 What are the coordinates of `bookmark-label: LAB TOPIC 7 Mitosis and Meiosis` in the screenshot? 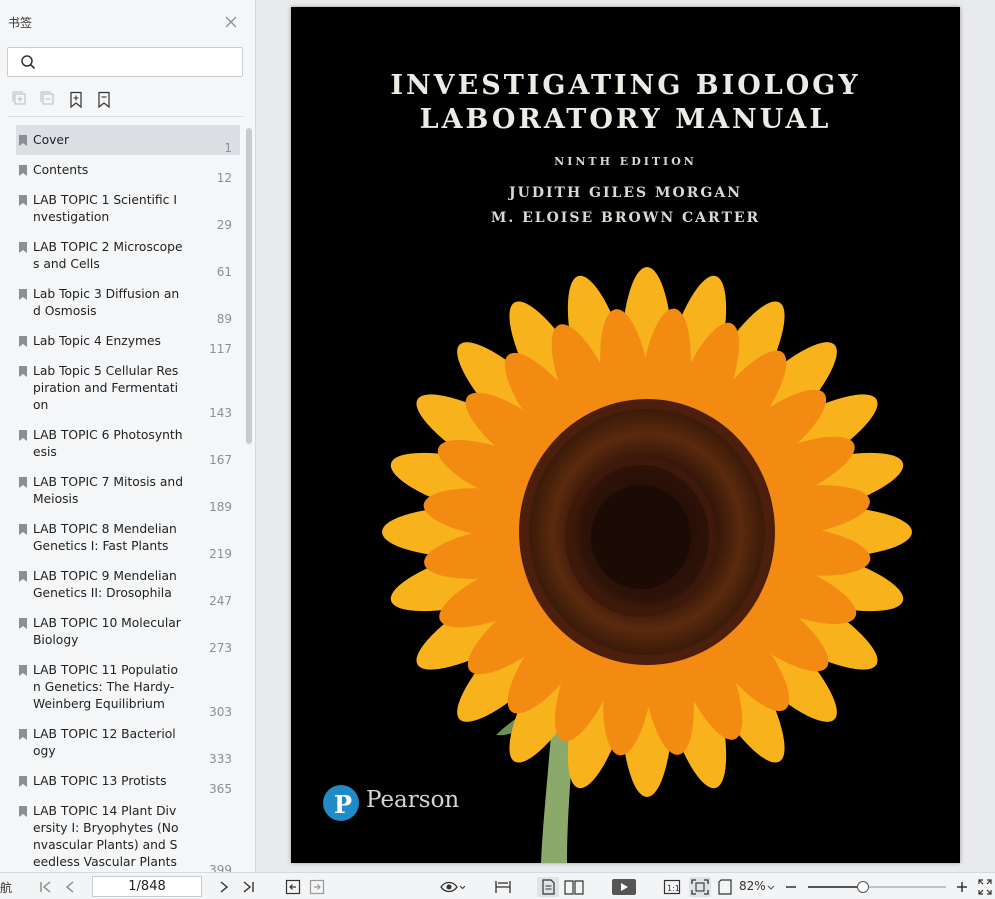 It's located at (108, 490).